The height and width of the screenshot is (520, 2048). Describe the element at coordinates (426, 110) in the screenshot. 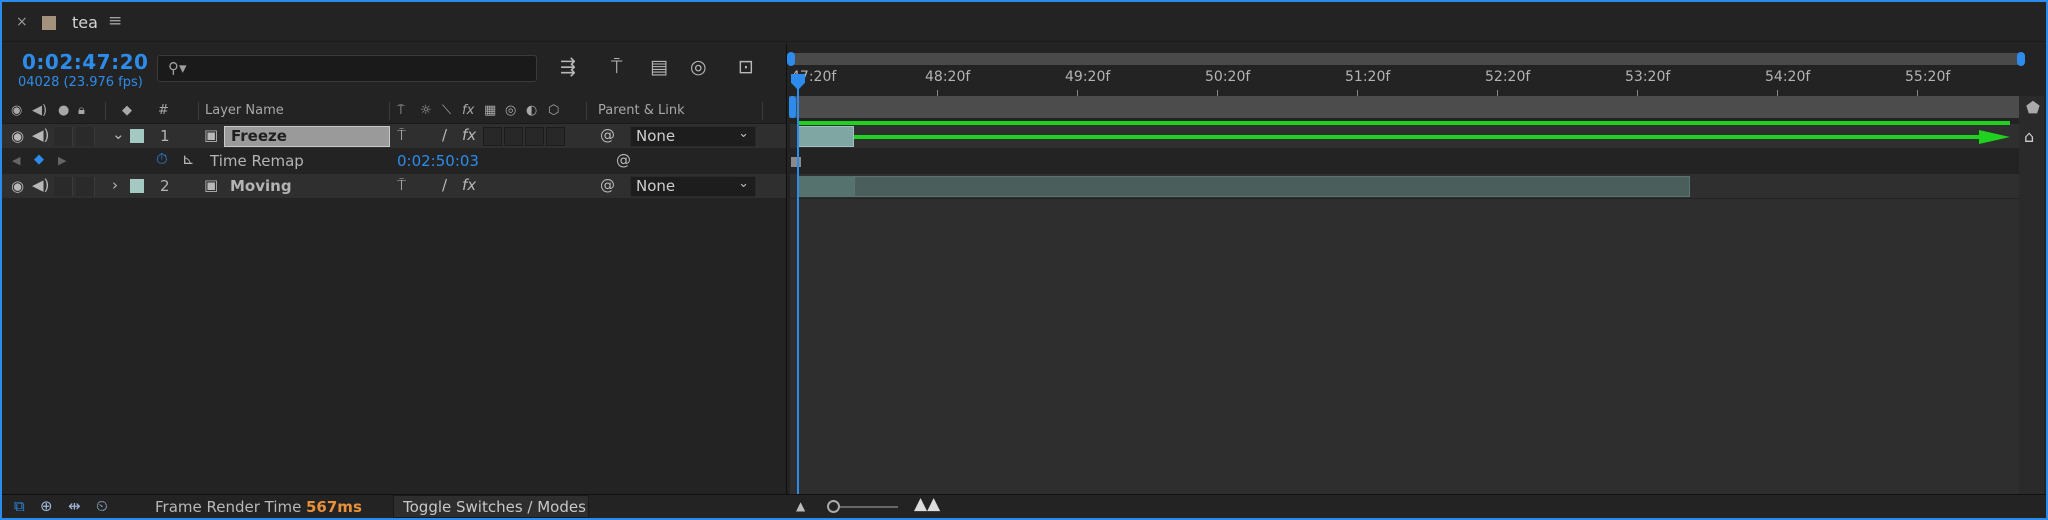

I see `collapse-switch-header-icon: ☼` at that location.